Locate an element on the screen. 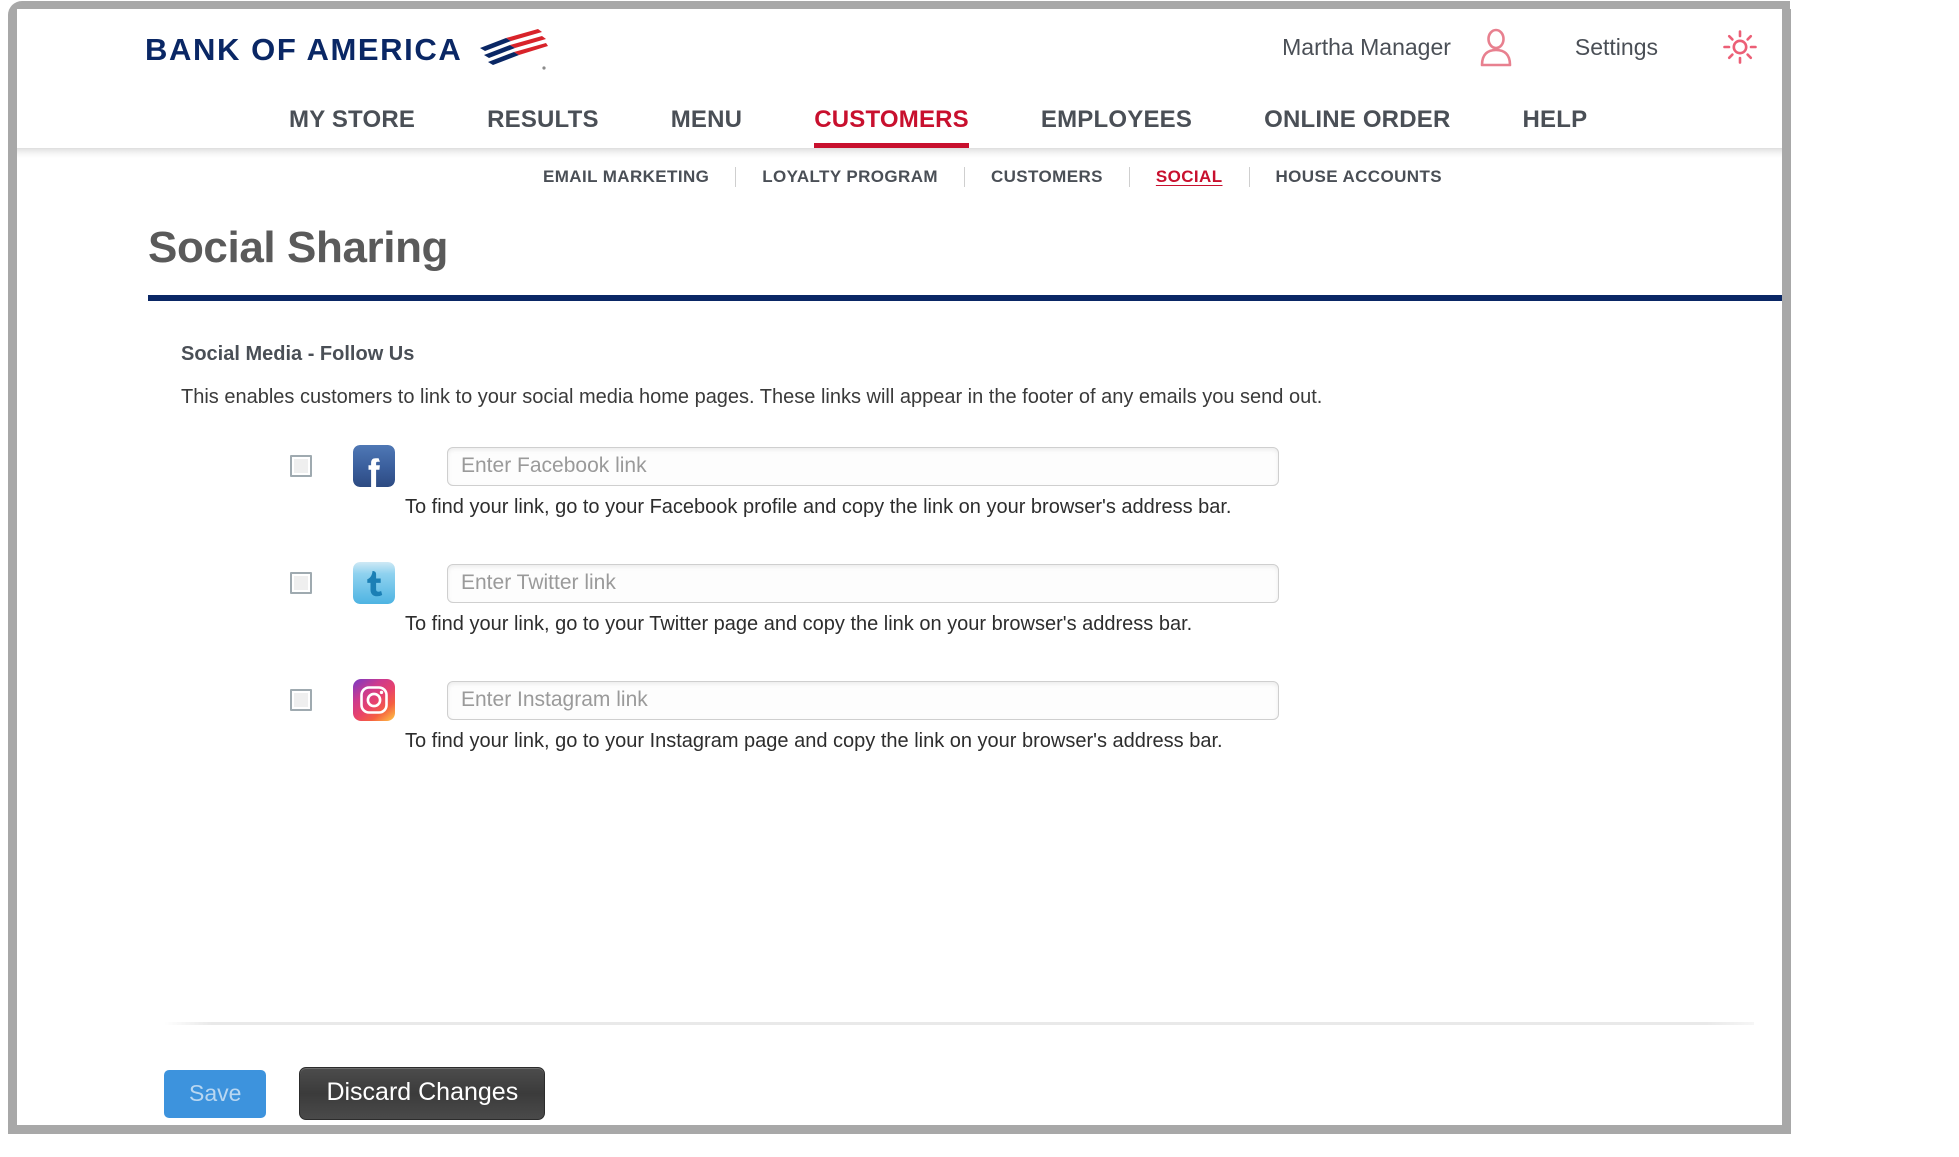 The image size is (1959, 1157). settings-link: Settings is located at coordinates (1618, 47).